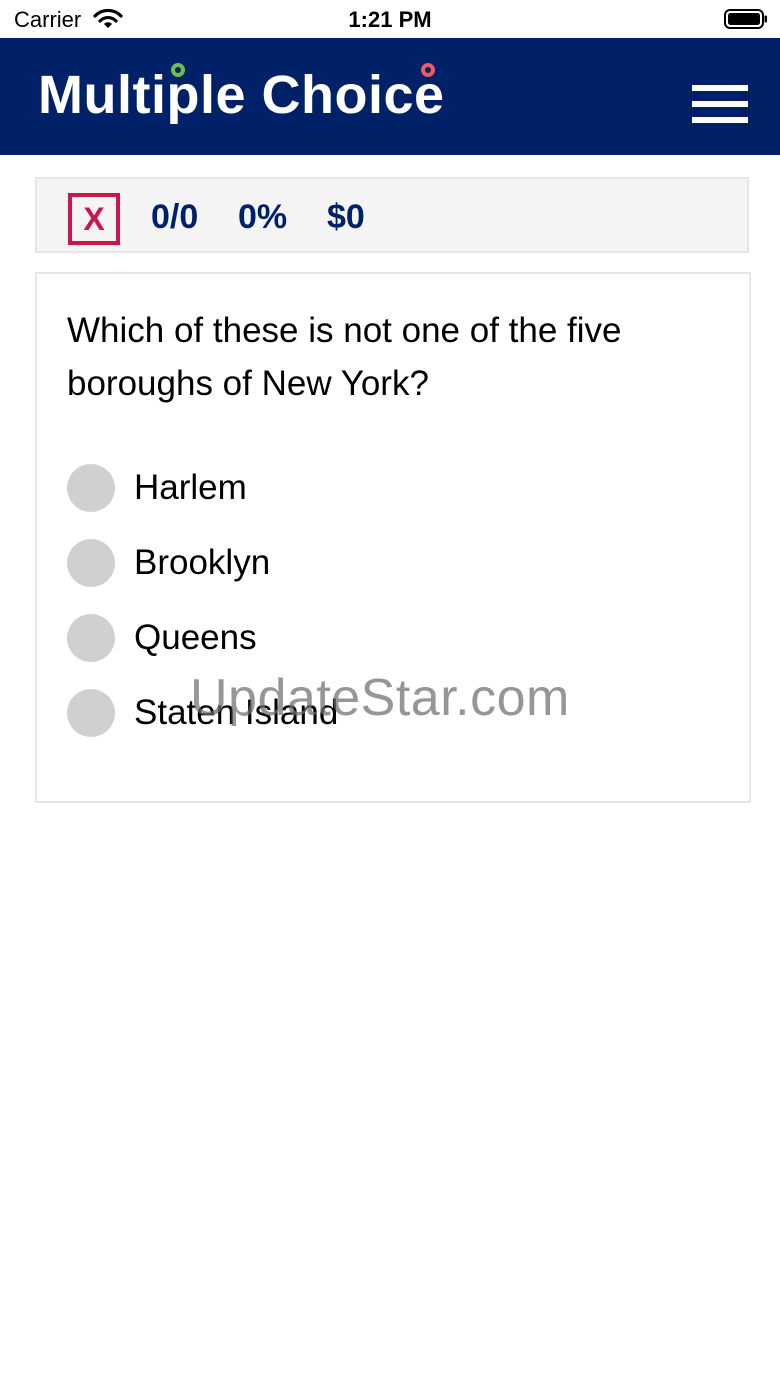  What do you see at coordinates (377, 638) in the screenshot?
I see `answer-option: Queens` at bounding box center [377, 638].